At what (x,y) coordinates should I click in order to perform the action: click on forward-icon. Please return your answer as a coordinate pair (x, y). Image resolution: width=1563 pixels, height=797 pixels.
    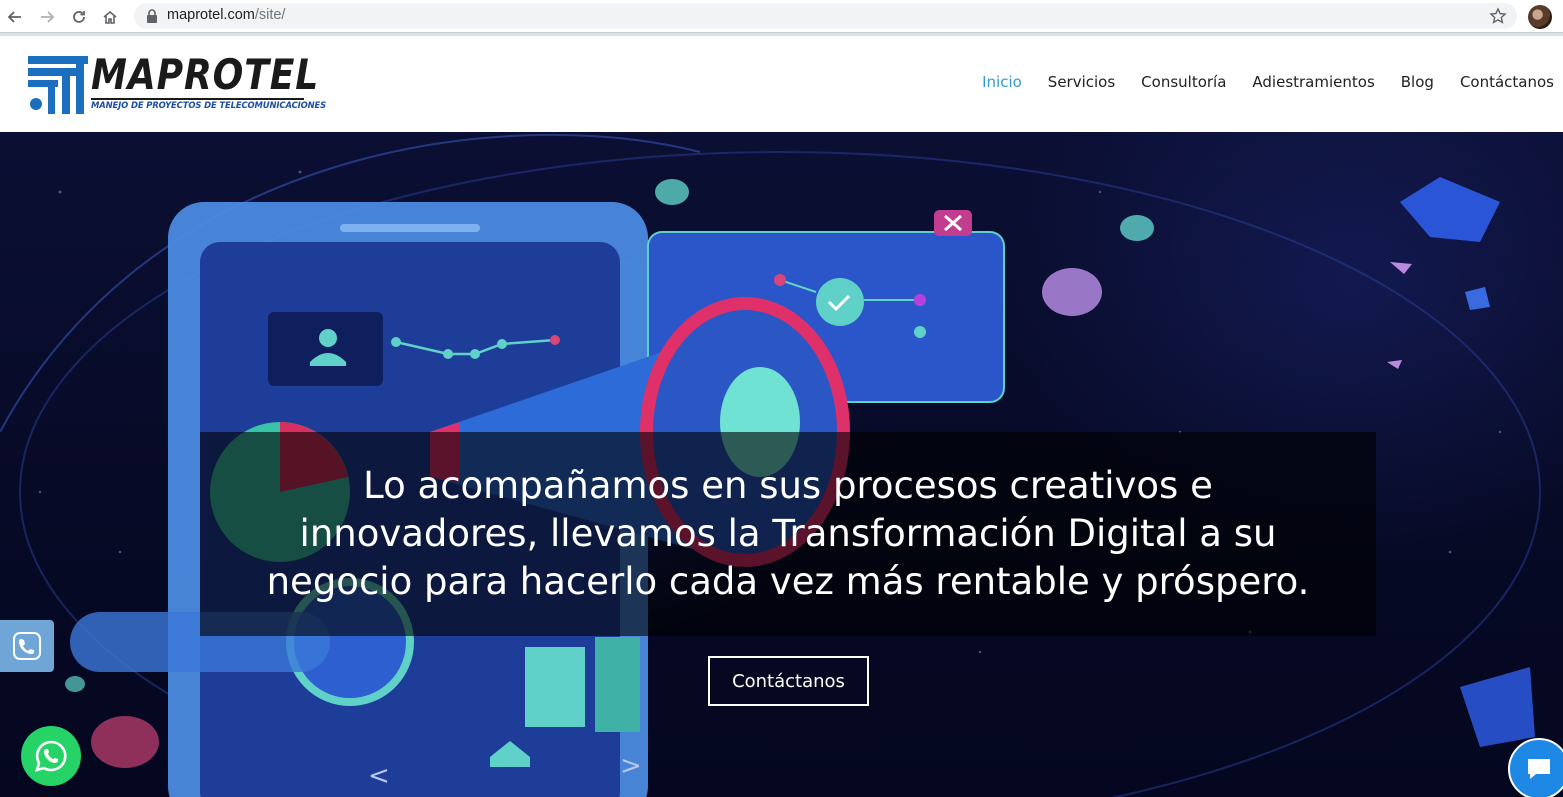
    Looking at the image, I should click on (47, 17).